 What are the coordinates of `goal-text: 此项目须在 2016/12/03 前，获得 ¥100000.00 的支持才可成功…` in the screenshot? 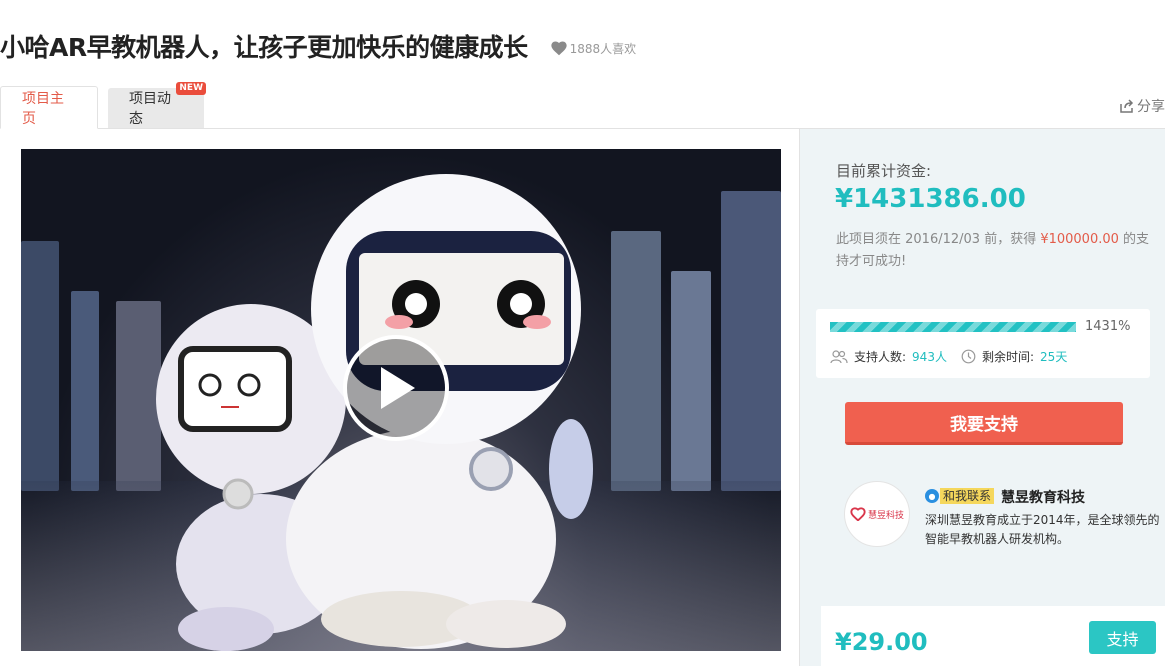 It's located at (998, 251).